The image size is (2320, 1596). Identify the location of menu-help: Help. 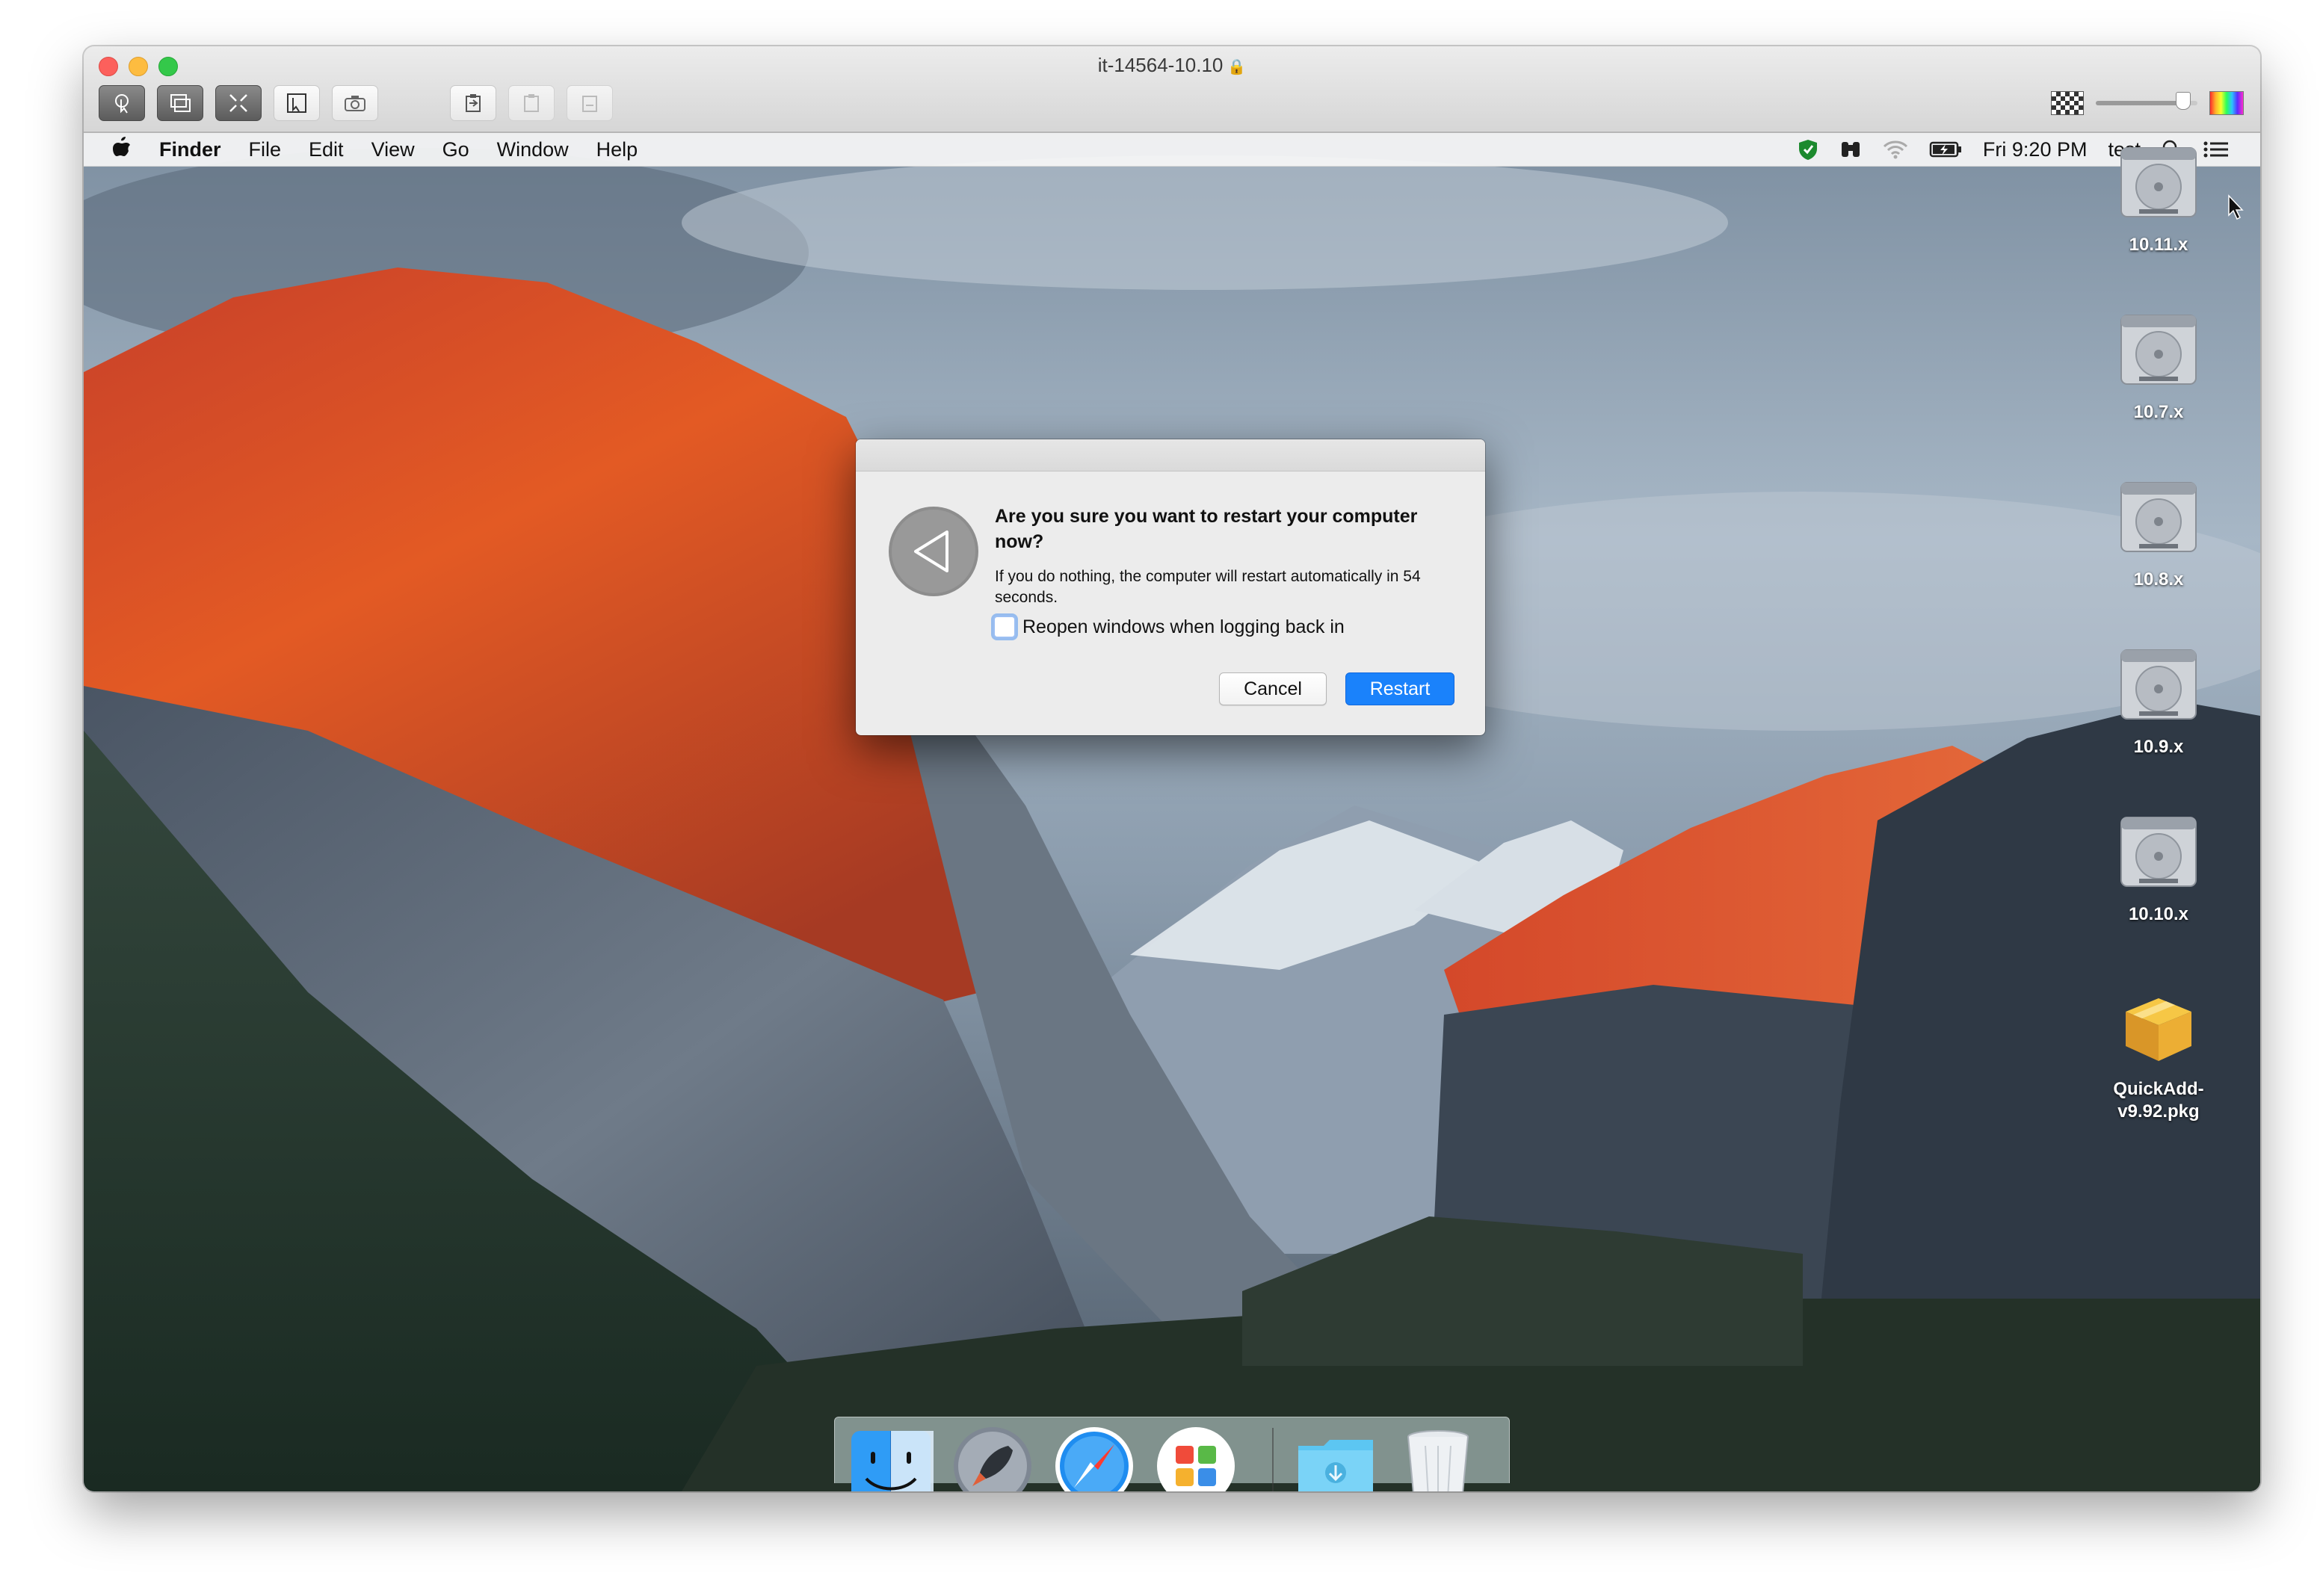
(617, 150).